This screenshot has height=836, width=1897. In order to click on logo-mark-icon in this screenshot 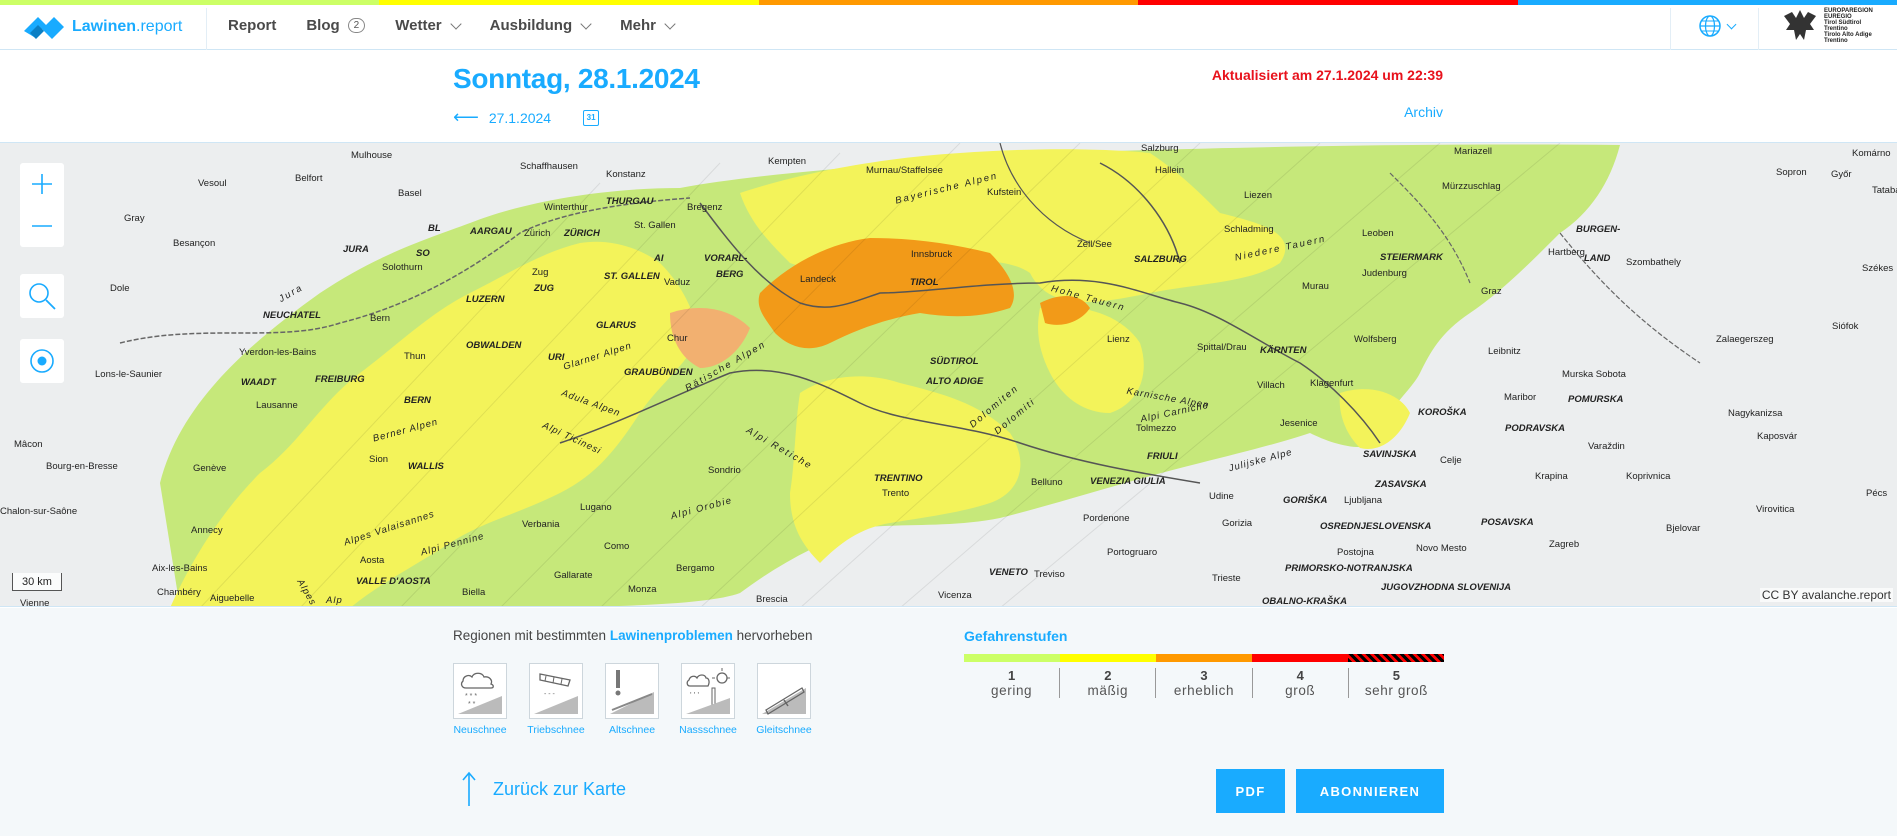, I will do `click(44, 28)`.